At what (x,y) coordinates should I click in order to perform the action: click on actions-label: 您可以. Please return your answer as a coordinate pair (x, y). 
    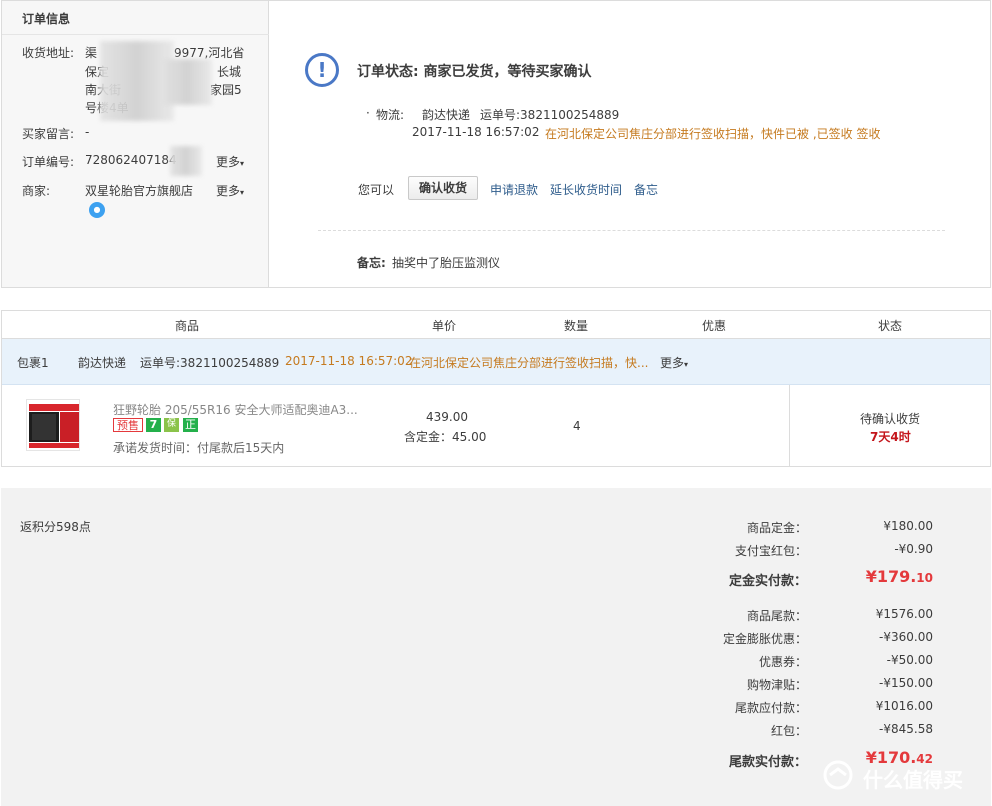
    Looking at the image, I should click on (376, 190).